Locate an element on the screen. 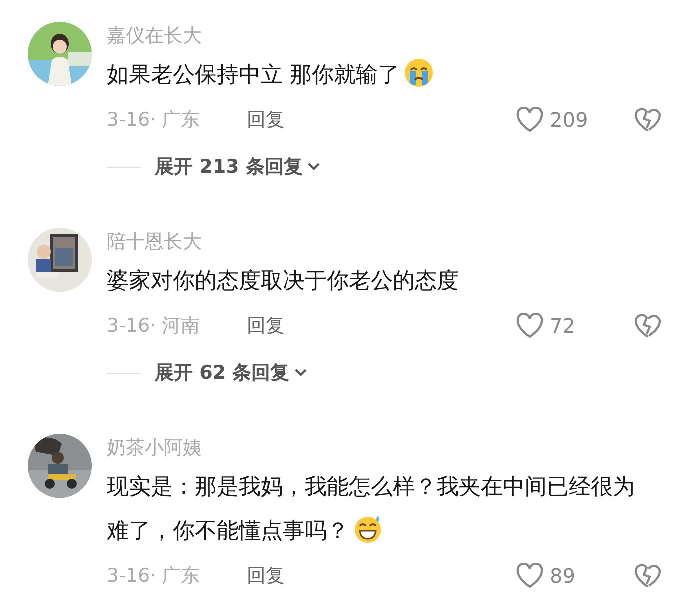  crying-face-icon is located at coordinates (419, 73).